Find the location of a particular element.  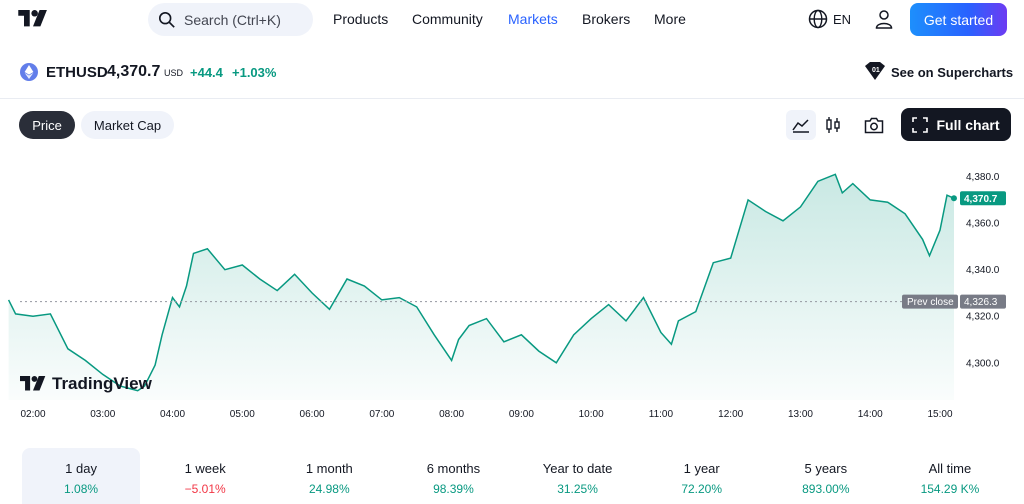

x-tick-label: 12:00 is located at coordinates (730, 414).